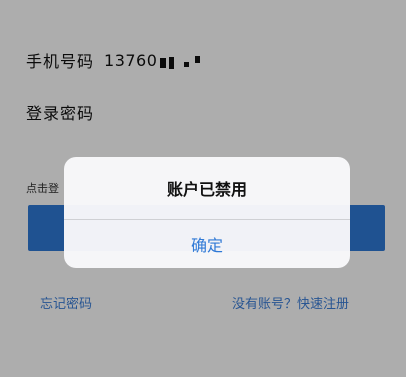  I want to click on dialog-title: 账户已禁用, so click(206, 189).